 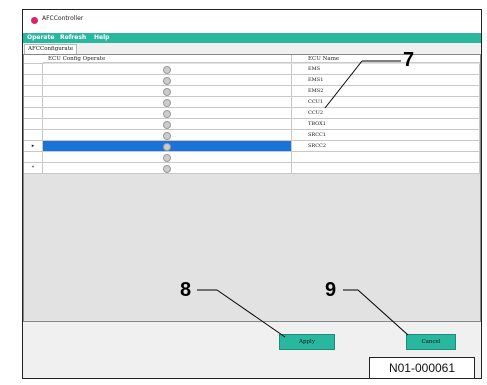 I want to click on row-header: *, so click(x=33, y=168).